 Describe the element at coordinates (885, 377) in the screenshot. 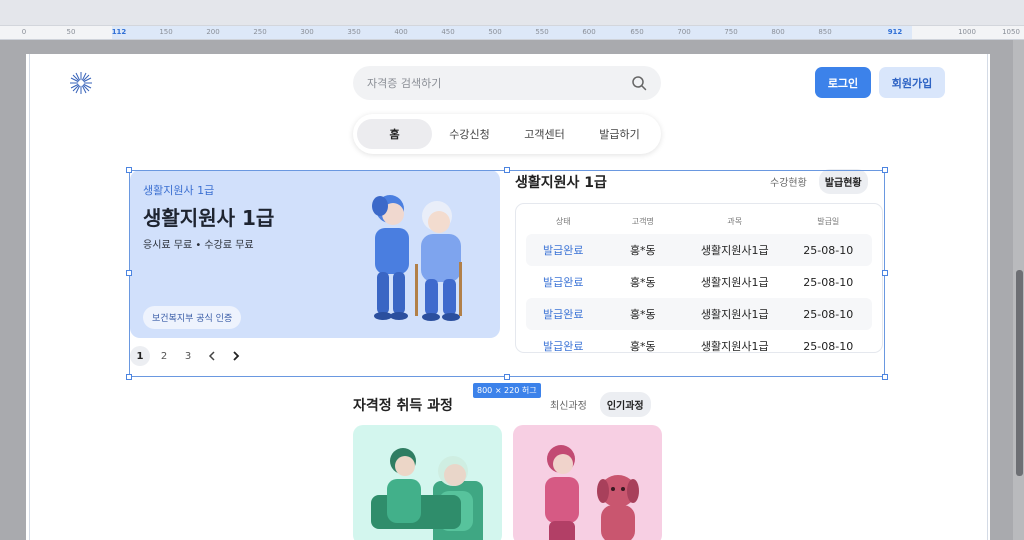

I see `resize-handle-bottom-right` at that location.